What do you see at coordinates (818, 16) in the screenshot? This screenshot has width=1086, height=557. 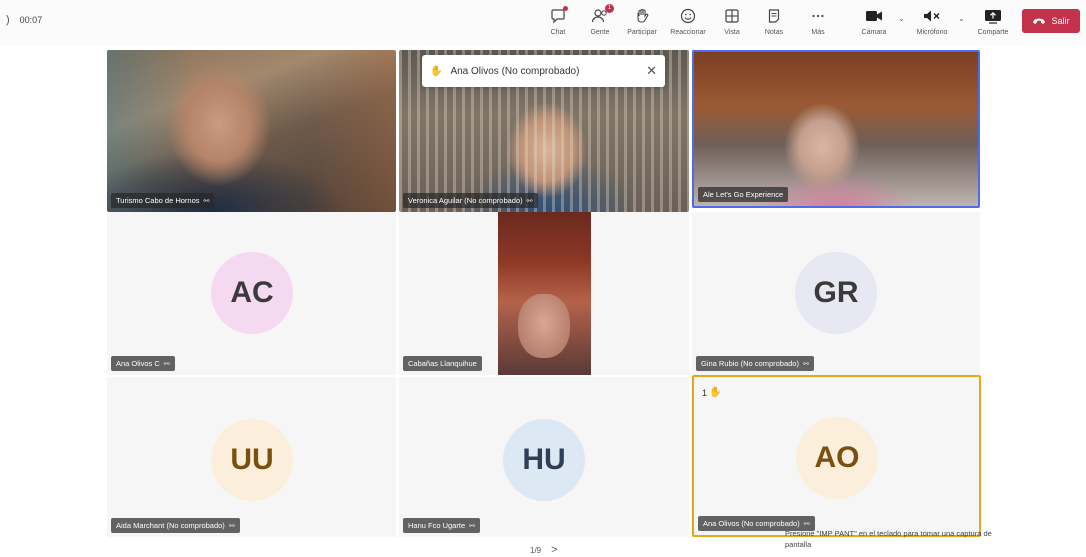 I see `more-icon` at bounding box center [818, 16].